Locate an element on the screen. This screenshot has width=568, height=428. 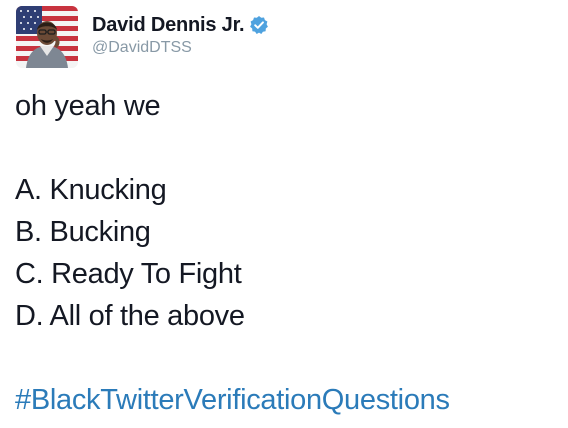
author-display-name: David Dennis Jr. is located at coordinates (168, 25).